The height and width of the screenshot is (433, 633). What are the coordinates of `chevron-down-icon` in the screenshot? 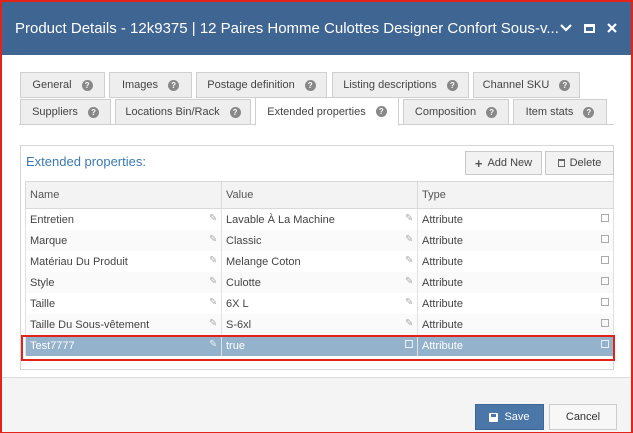 It's located at (566, 28).